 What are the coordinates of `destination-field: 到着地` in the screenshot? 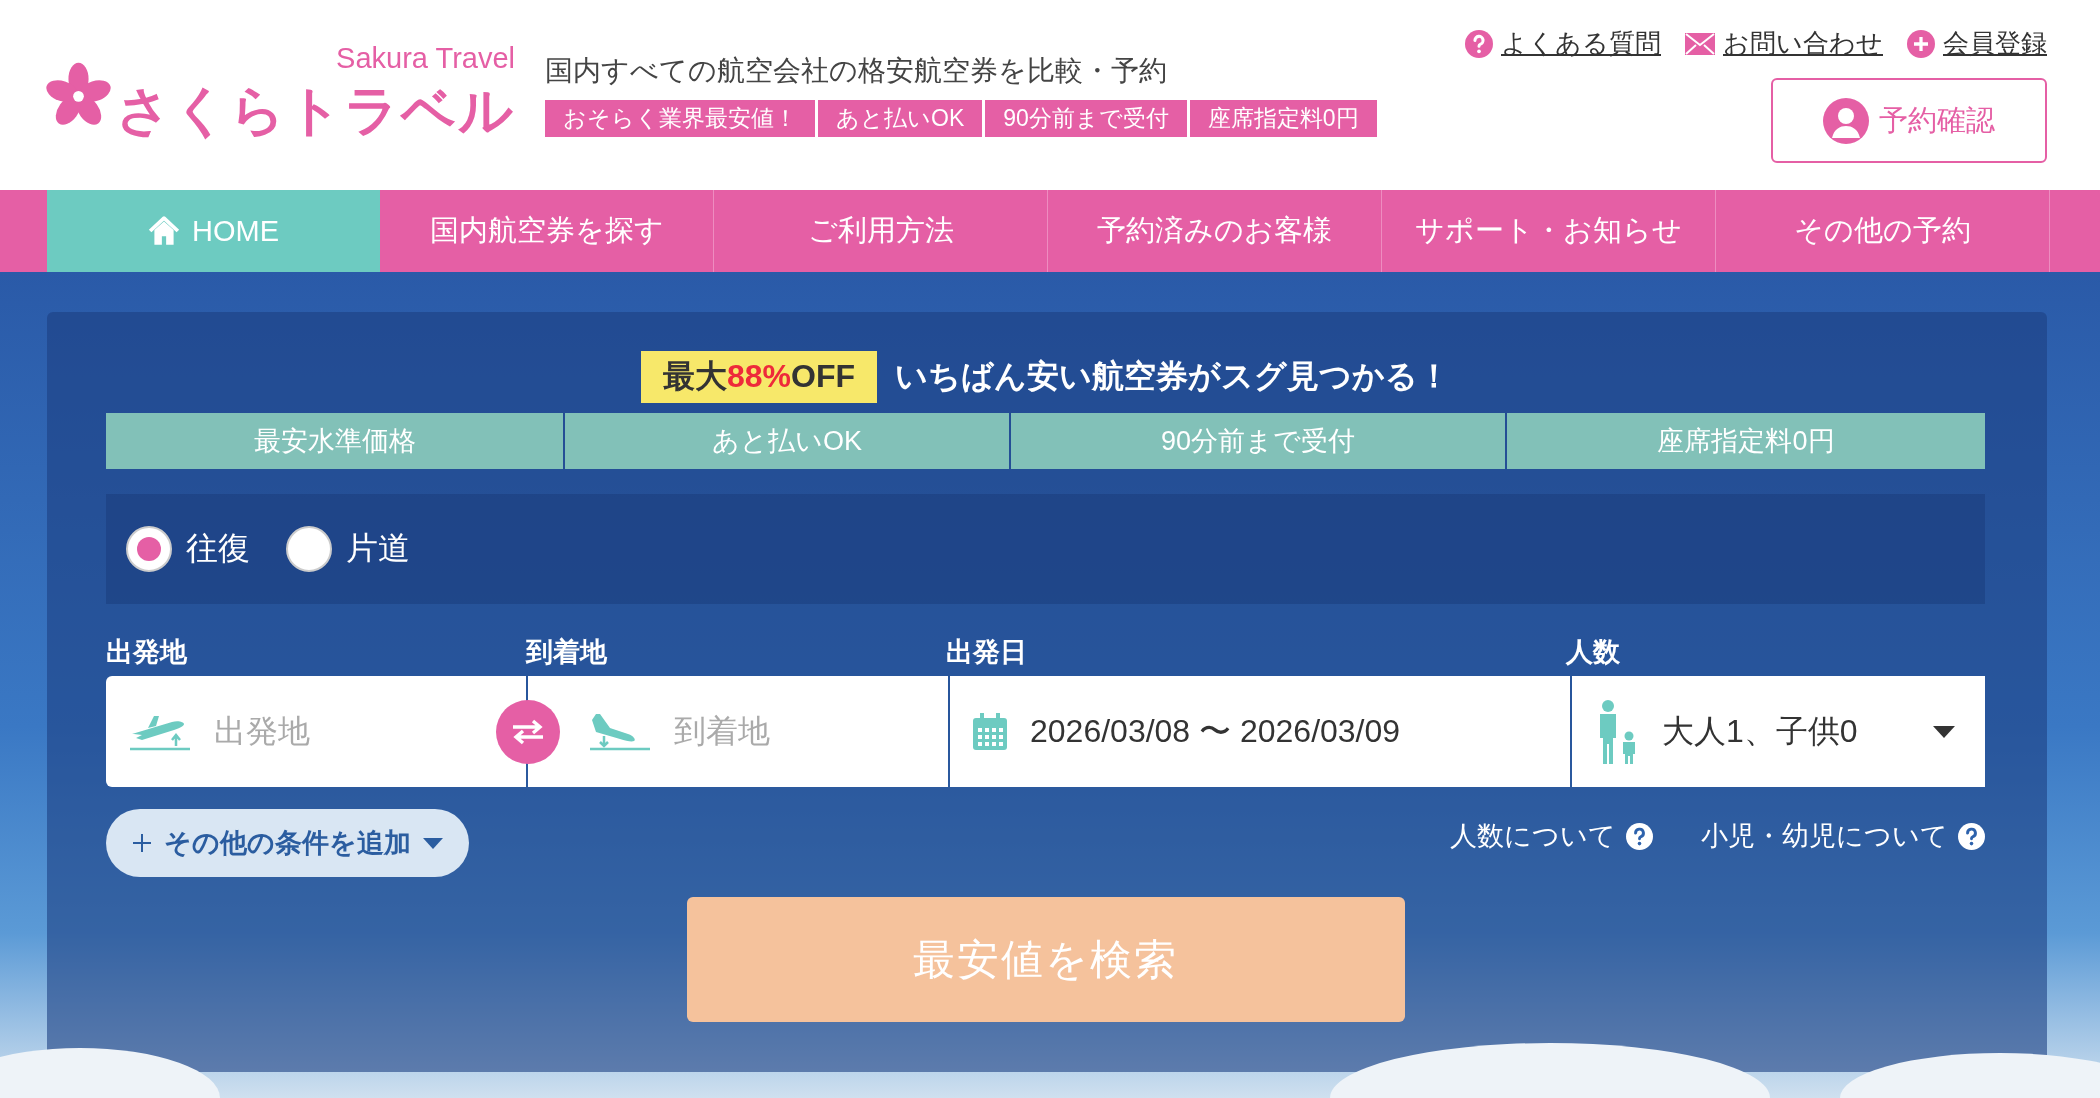 It's located at (738, 731).